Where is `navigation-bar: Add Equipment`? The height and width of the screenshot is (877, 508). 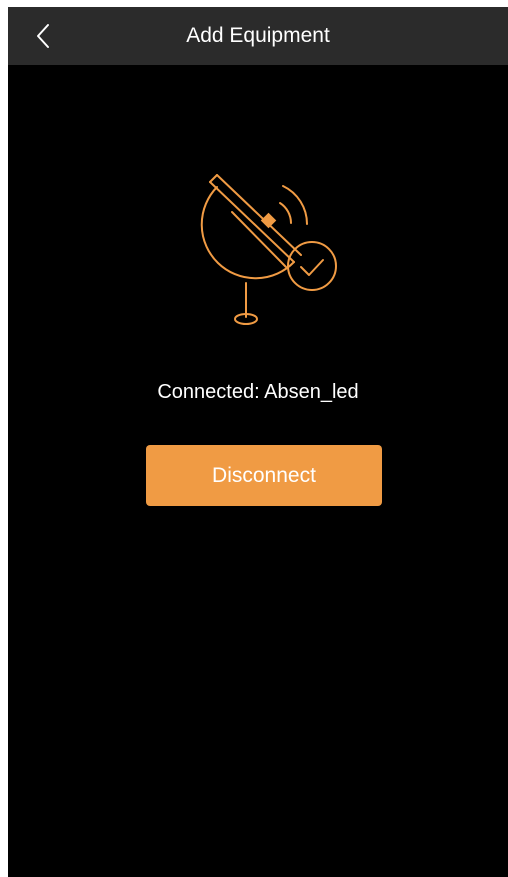
navigation-bar: Add Equipment is located at coordinates (258, 36).